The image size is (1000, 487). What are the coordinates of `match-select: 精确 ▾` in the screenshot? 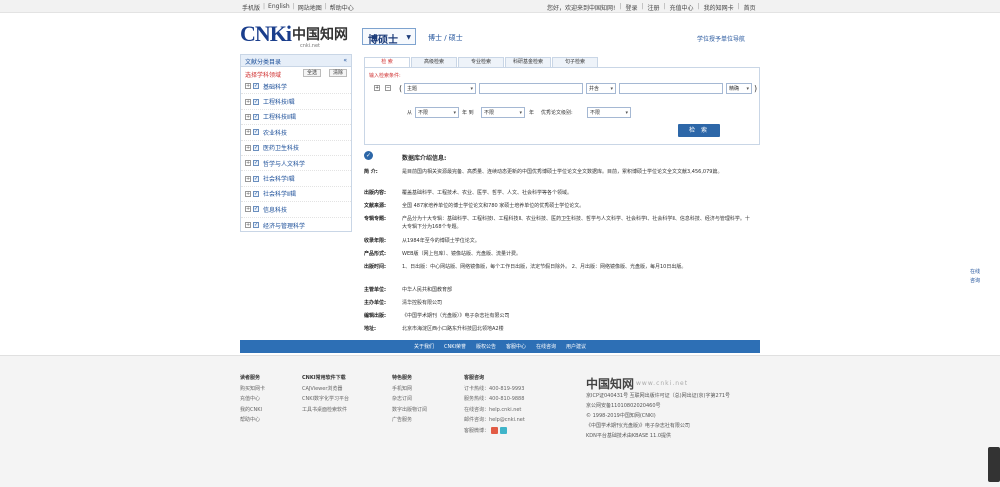 It's located at (739, 88).